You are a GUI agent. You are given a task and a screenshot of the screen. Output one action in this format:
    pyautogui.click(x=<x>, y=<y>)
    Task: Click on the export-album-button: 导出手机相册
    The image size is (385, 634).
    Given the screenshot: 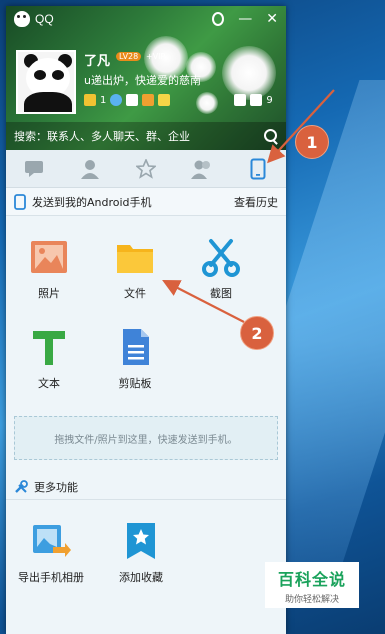 What is the action you would take?
    pyautogui.click(x=51, y=553)
    